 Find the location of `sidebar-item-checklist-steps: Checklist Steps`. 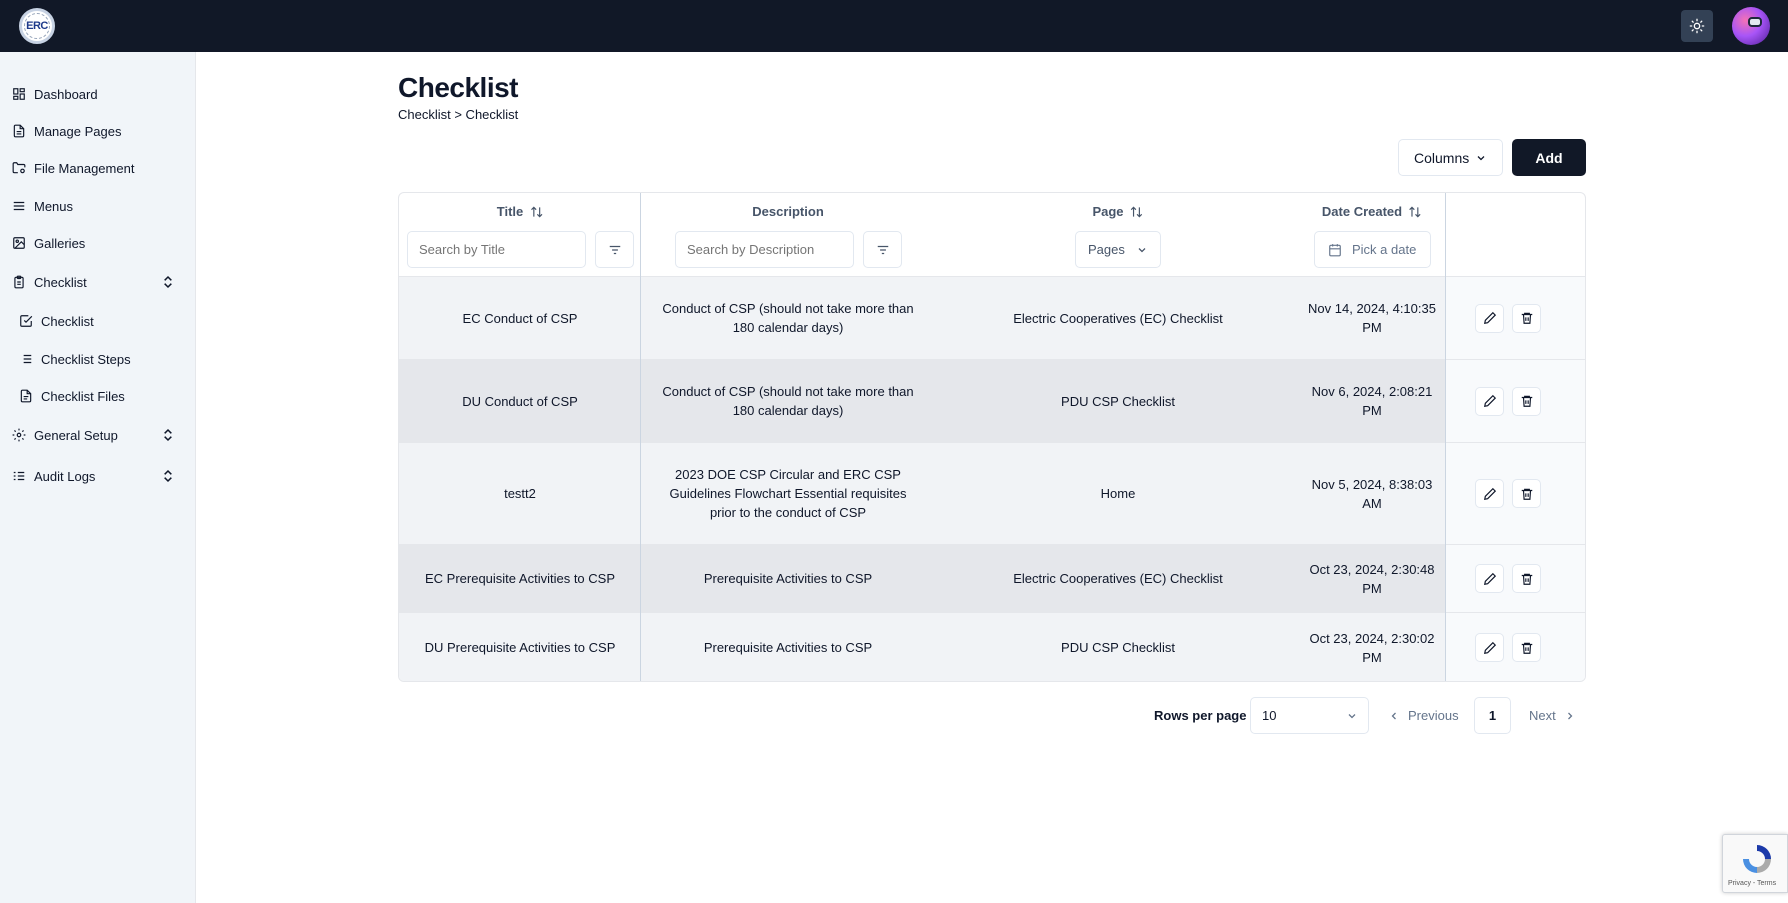

sidebar-item-checklist-steps: Checklist Steps is located at coordinates (98, 359).